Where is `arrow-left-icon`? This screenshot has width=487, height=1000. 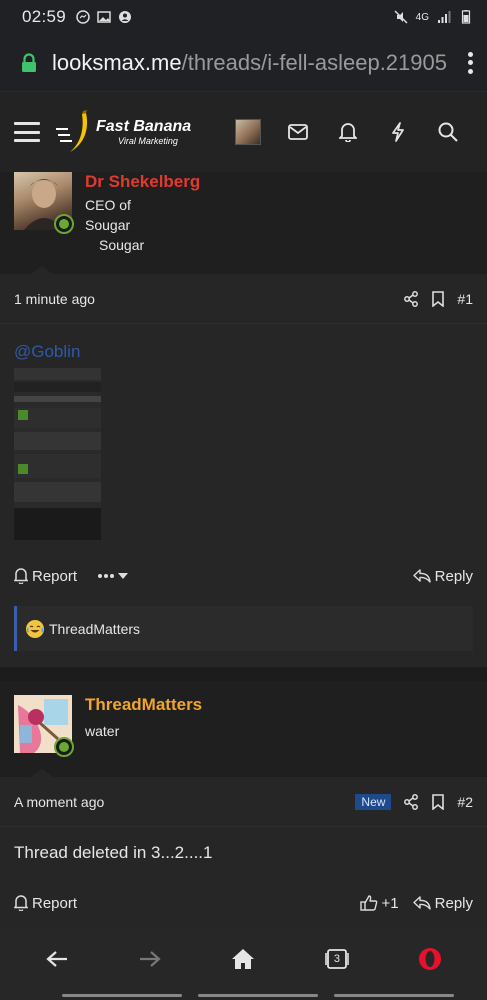
arrow-left-icon is located at coordinates (56, 959).